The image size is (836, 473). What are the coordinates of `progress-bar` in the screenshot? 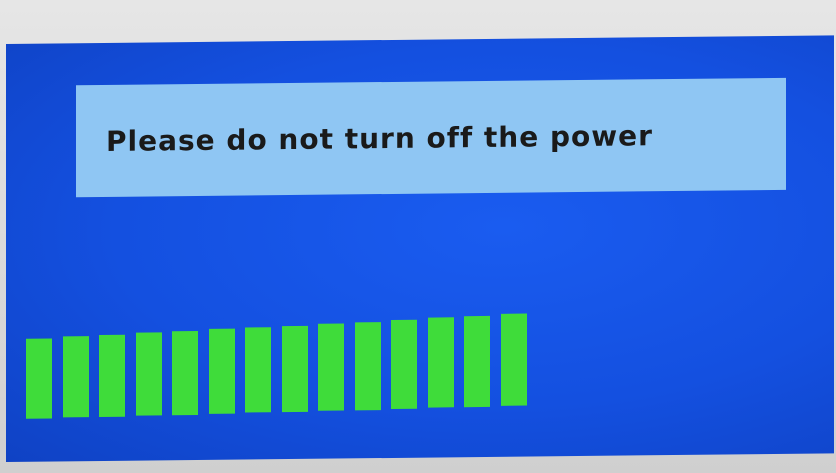 It's located at (286, 366).